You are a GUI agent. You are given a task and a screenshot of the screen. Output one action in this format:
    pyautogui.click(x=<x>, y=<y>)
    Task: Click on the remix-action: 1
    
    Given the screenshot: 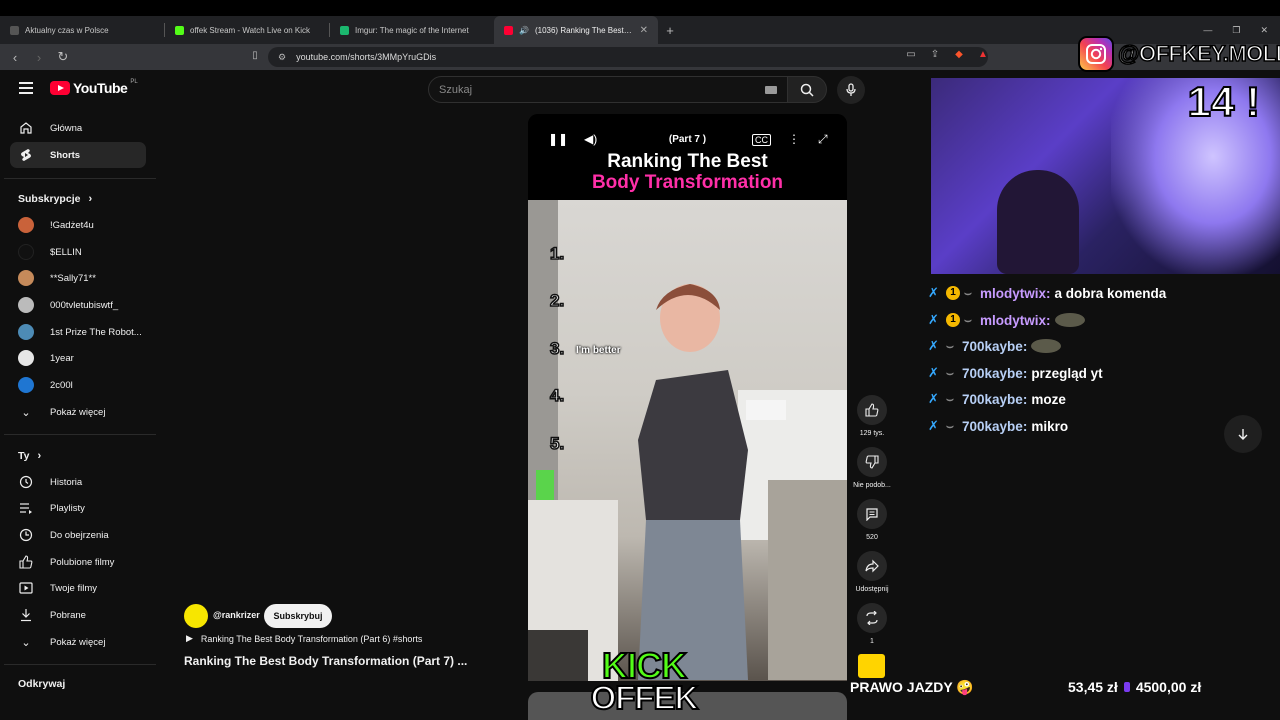 What is the action you would take?
    pyautogui.click(x=872, y=624)
    